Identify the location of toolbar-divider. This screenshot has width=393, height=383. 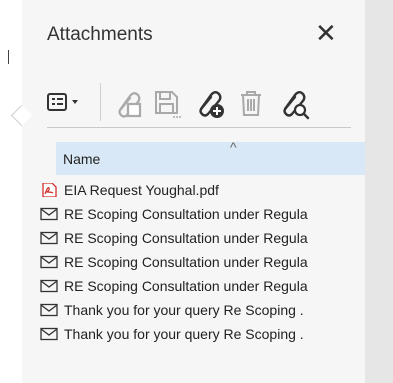
(199, 127).